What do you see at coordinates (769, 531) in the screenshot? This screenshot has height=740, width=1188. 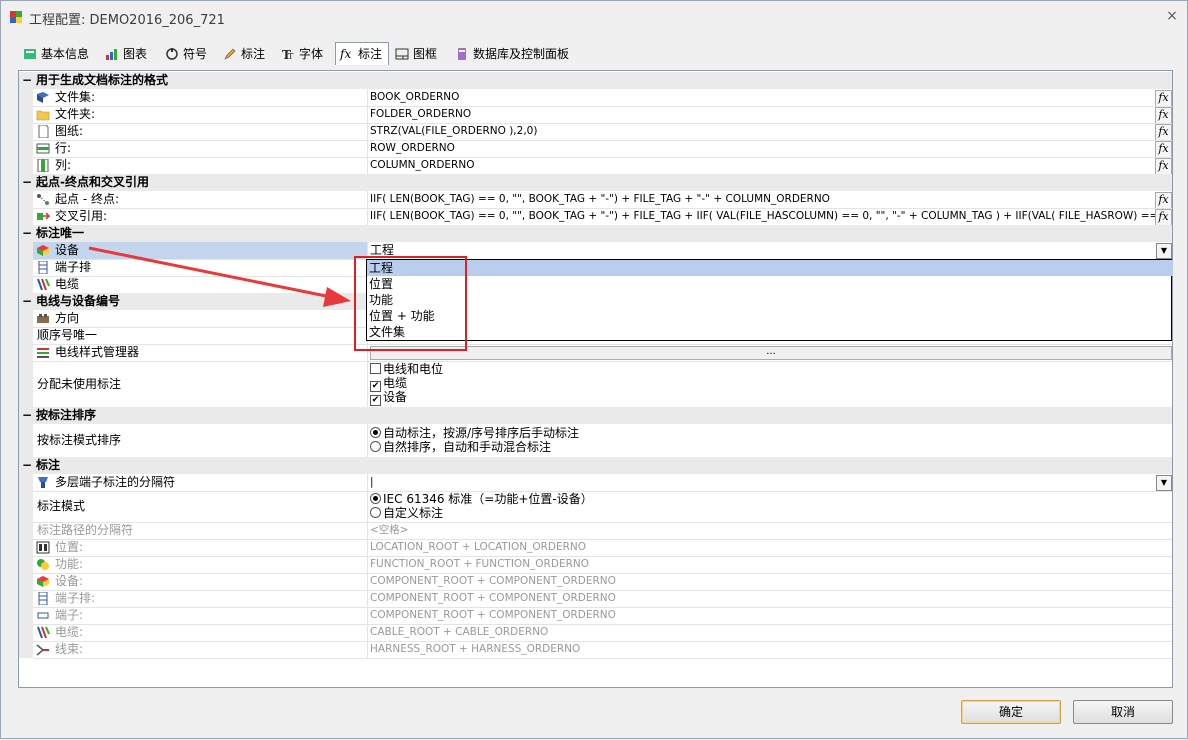 I see `path-sep-value: <空格>` at bounding box center [769, 531].